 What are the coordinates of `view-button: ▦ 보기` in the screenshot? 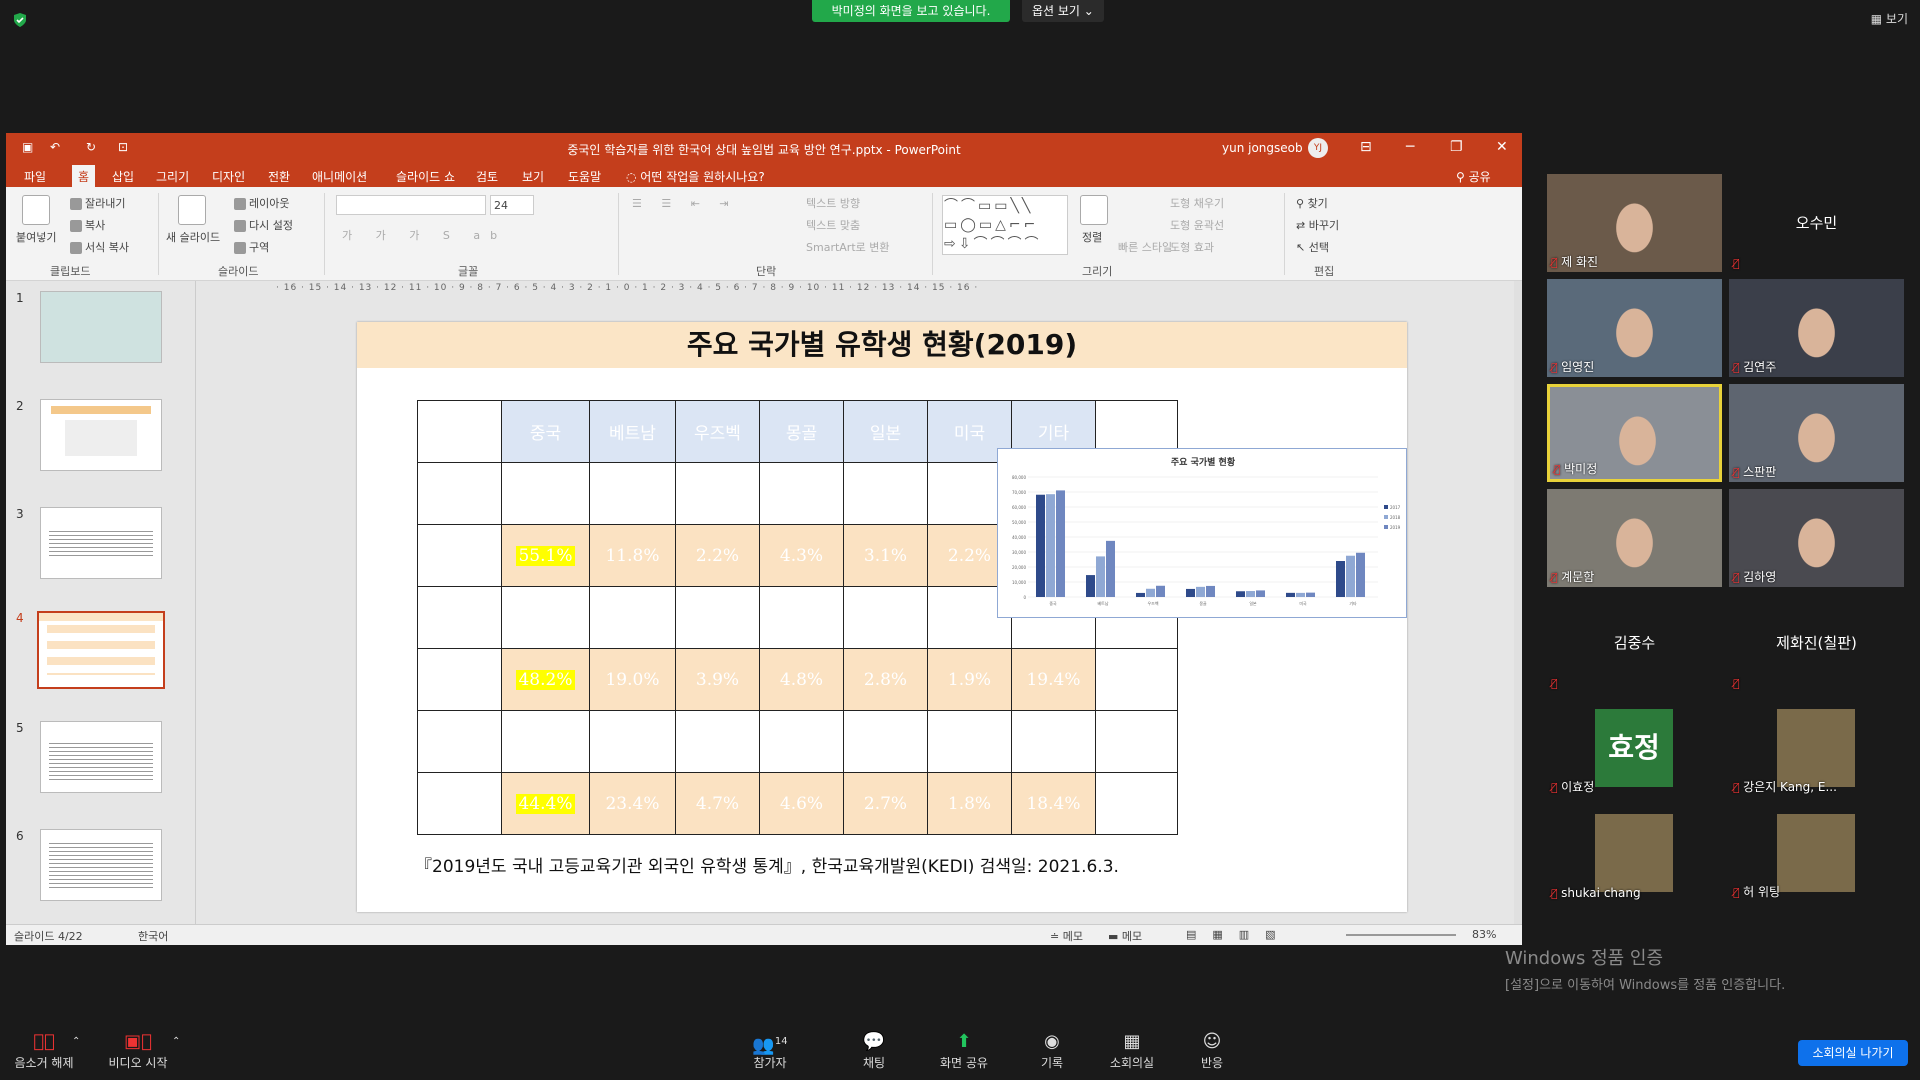 It's located at (1889, 18).